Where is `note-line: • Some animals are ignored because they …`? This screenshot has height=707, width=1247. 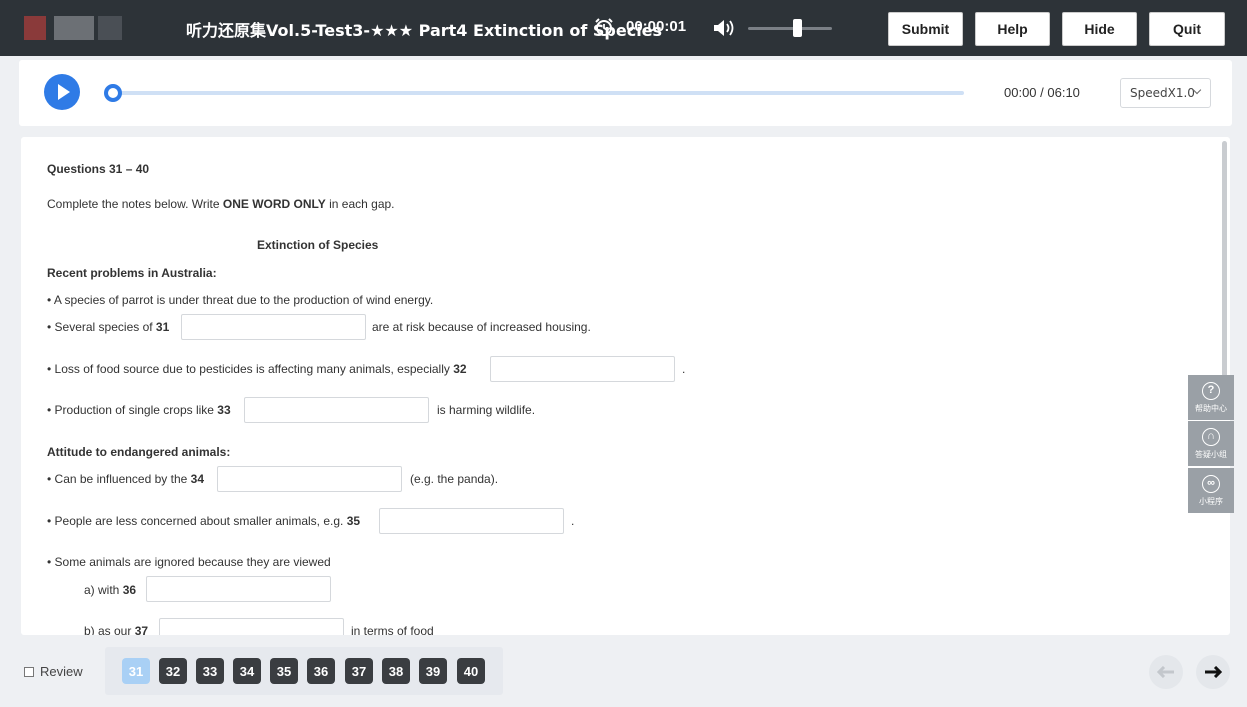 note-line: • Some animals are ignored because they … is located at coordinates (189, 562).